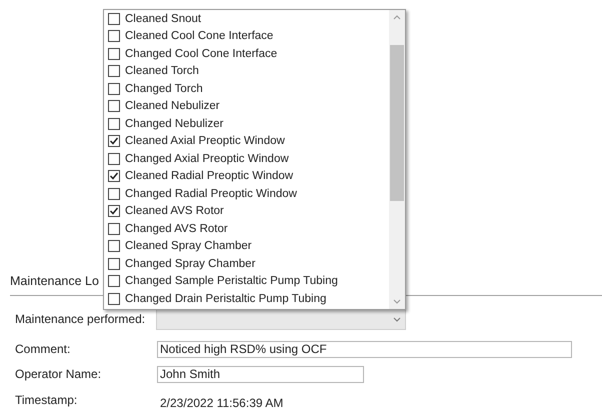  I want to click on field-label: Comment:, so click(43, 349).